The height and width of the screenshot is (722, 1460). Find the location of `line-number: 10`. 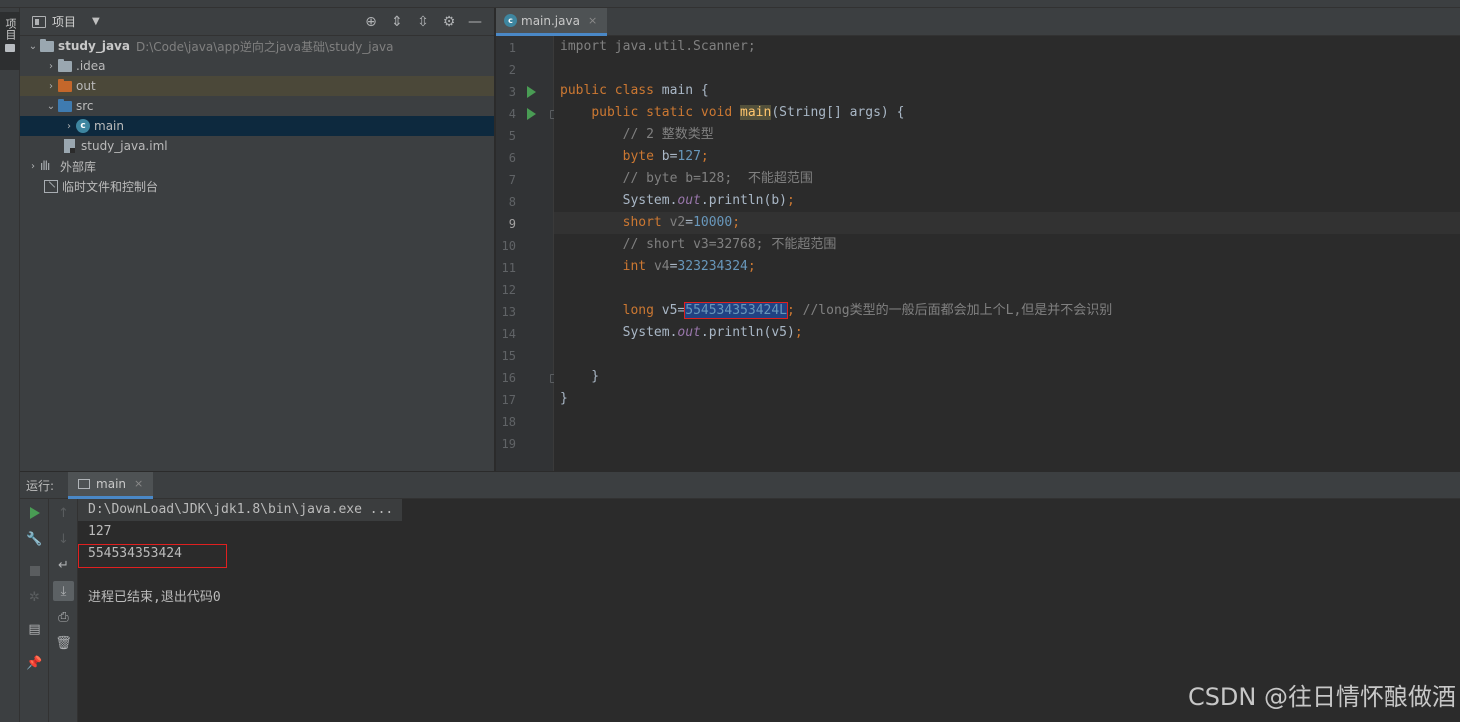

line-number: 10 is located at coordinates (508, 246).